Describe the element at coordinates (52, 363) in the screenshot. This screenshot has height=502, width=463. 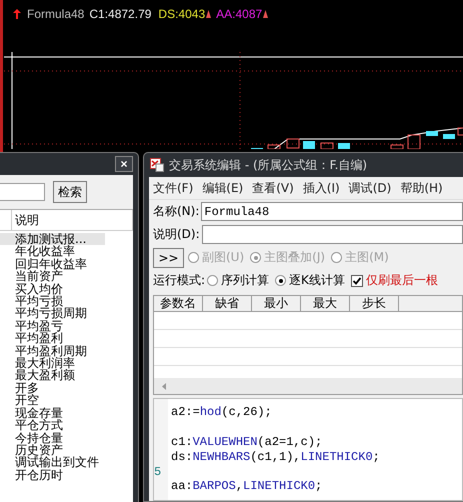
I see `list-item: 最大利润率` at that location.